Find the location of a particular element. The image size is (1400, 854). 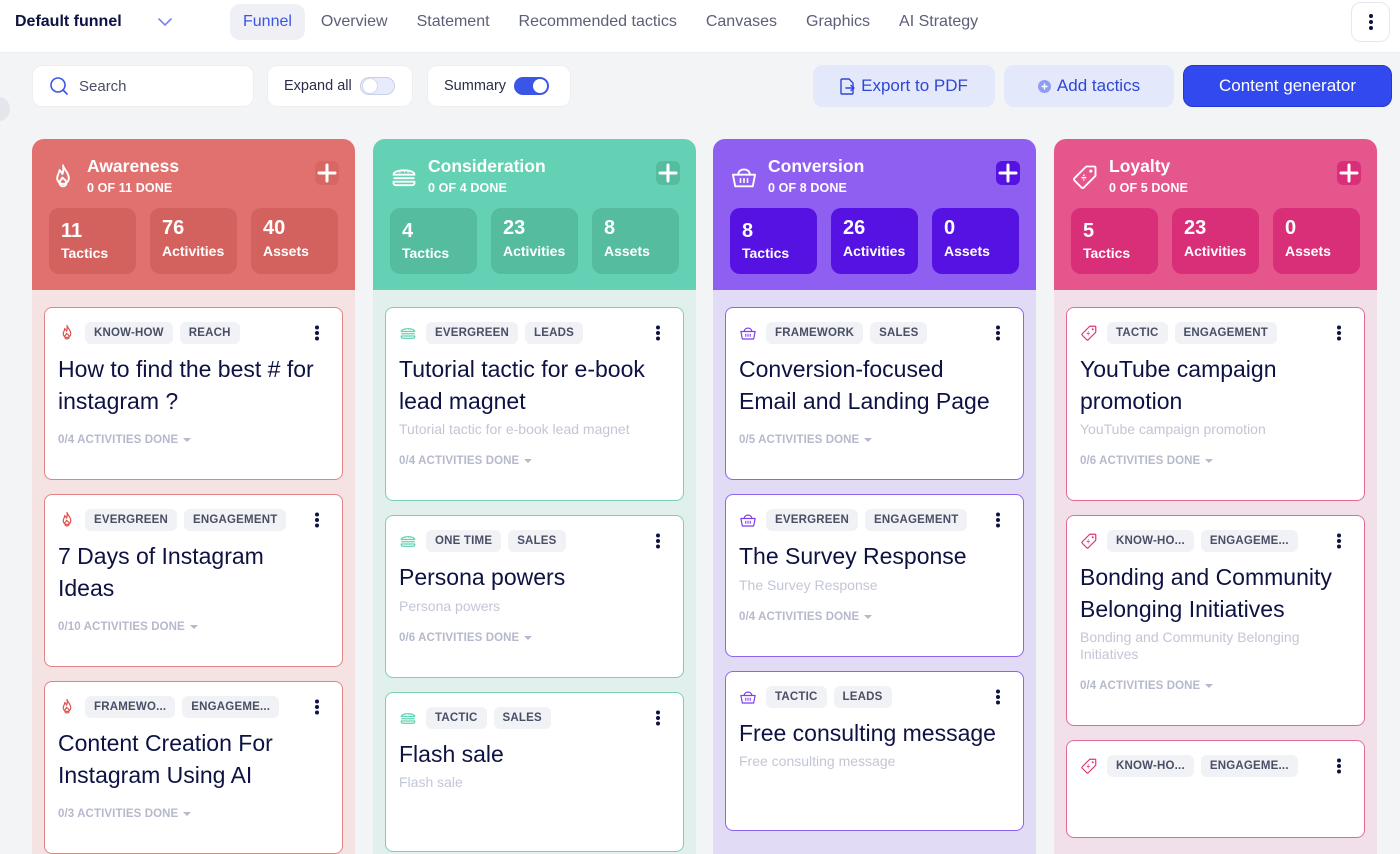

content-generator-label: Content generator is located at coordinates (1287, 85).